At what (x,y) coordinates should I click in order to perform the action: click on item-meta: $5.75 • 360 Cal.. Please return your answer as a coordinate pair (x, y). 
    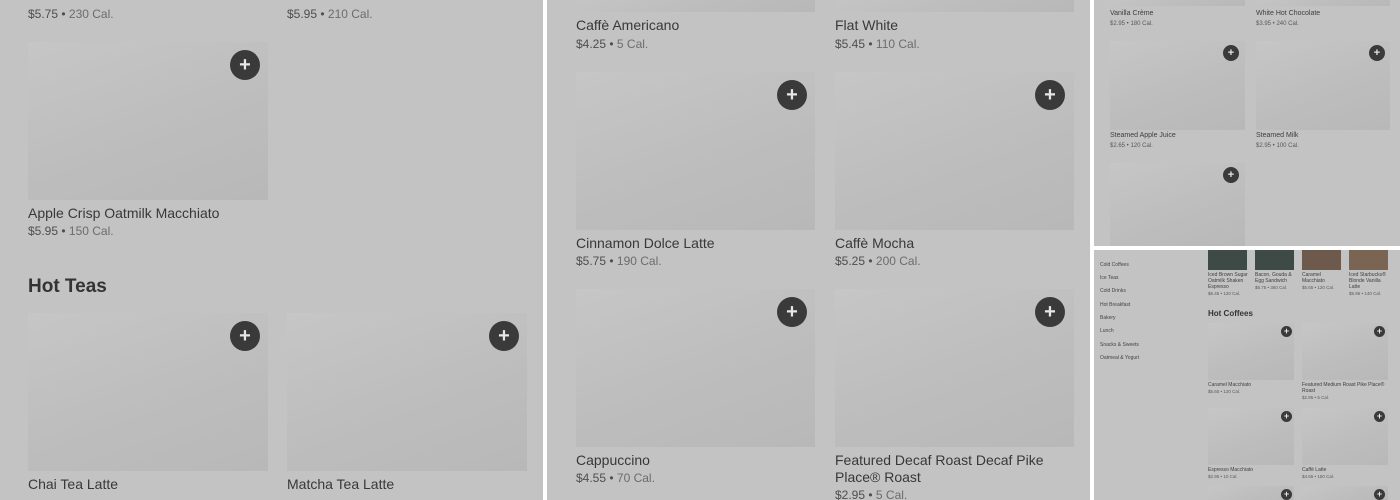
    Looking at the image, I should click on (1271, 287).